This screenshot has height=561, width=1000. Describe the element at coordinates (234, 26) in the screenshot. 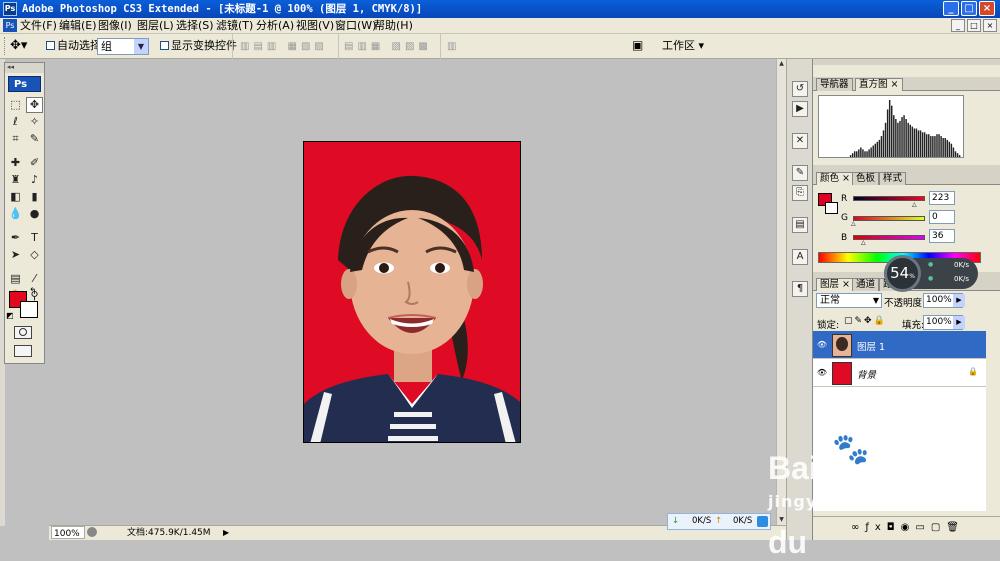

I see `menu-filter: 滤镜(T)` at that location.